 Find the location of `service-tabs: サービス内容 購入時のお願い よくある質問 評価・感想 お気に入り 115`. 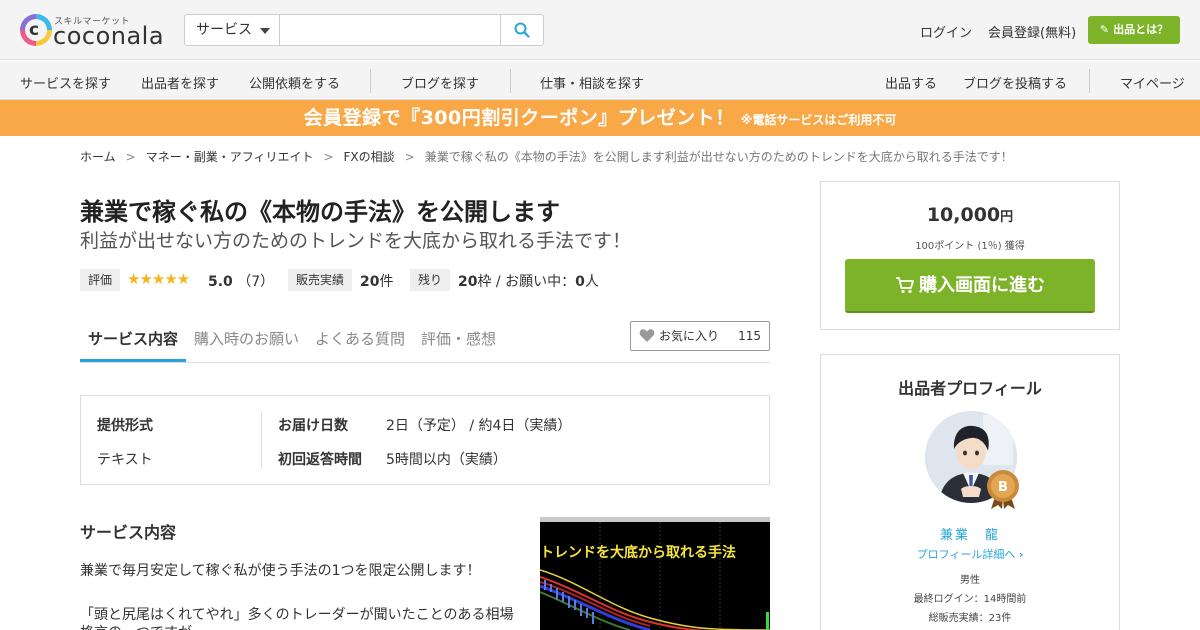

service-tabs: サービス内容 購入時のお願い よくある質問 評価・感想 お気に入り 115 is located at coordinates (425, 341).